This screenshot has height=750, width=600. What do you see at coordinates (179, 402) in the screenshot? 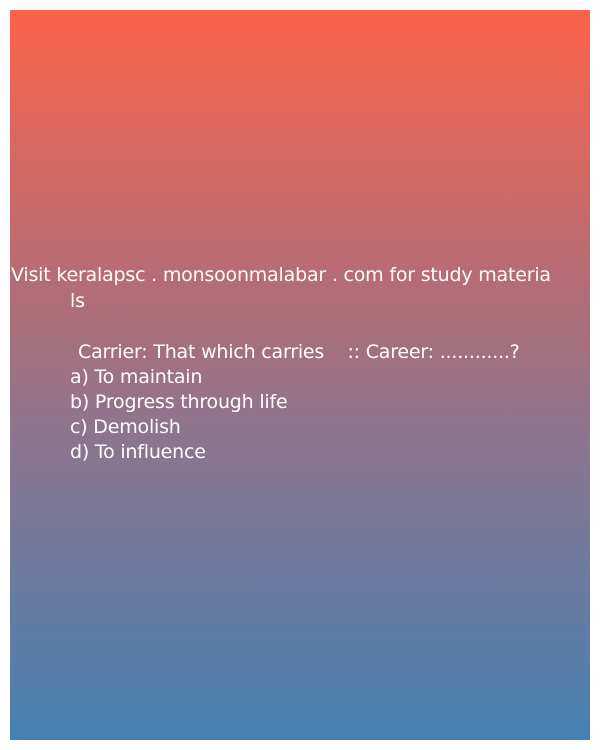
I see `option-b: b) Progress through life` at bounding box center [179, 402].